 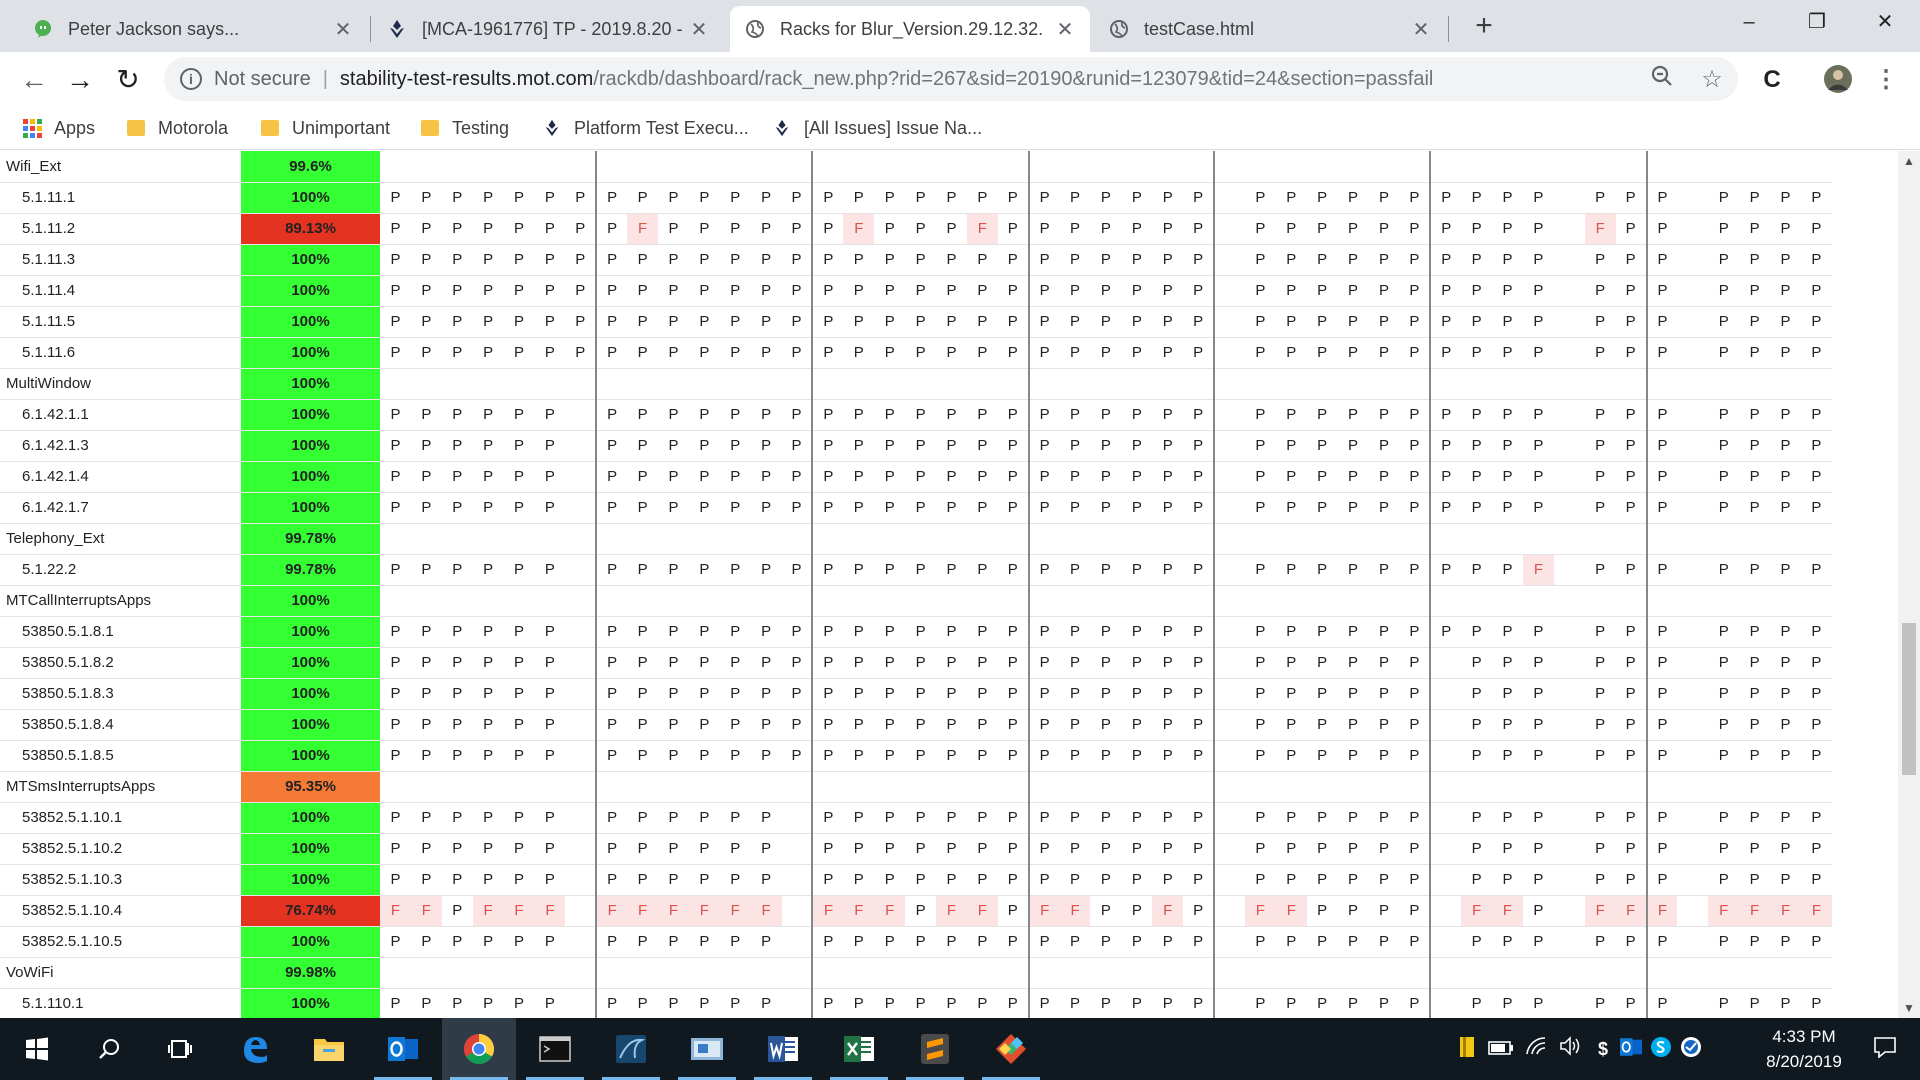 I want to click on star-bookmark-icon: ☆, so click(x=1712, y=80).